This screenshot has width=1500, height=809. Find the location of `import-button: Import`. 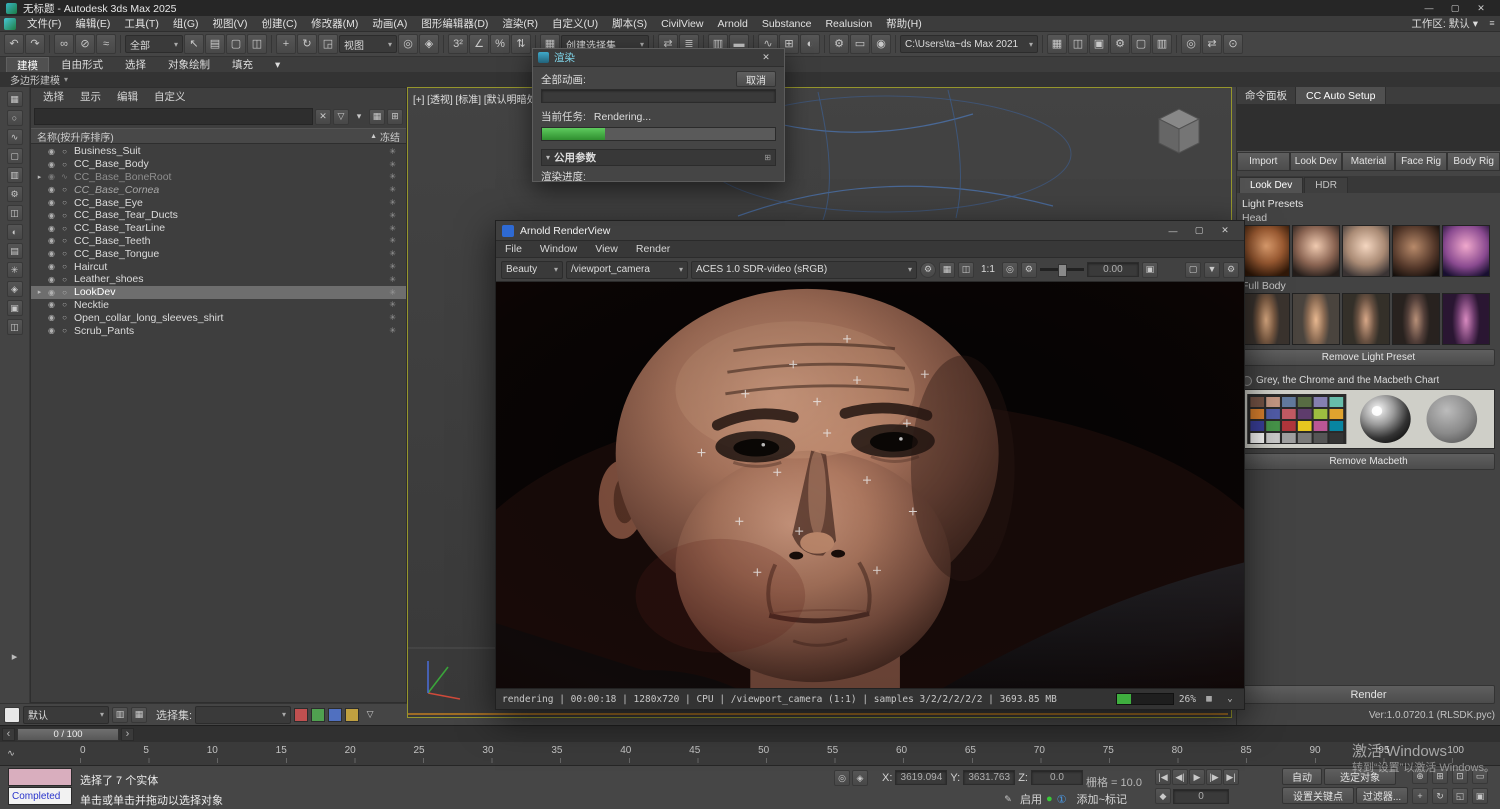

import-button: Import is located at coordinates (1263, 161).